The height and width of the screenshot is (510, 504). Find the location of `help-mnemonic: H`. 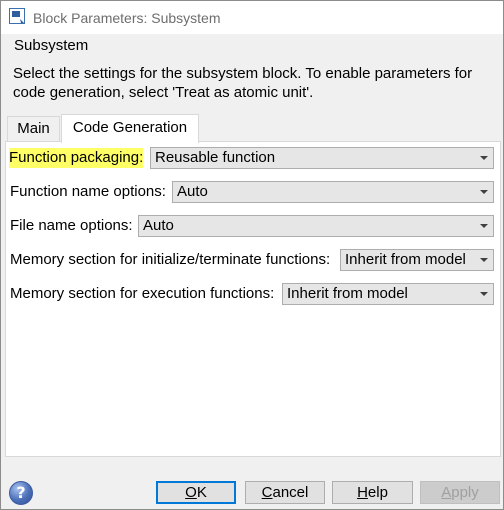

help-mnemonic: H is located at coordinates (362, 492).